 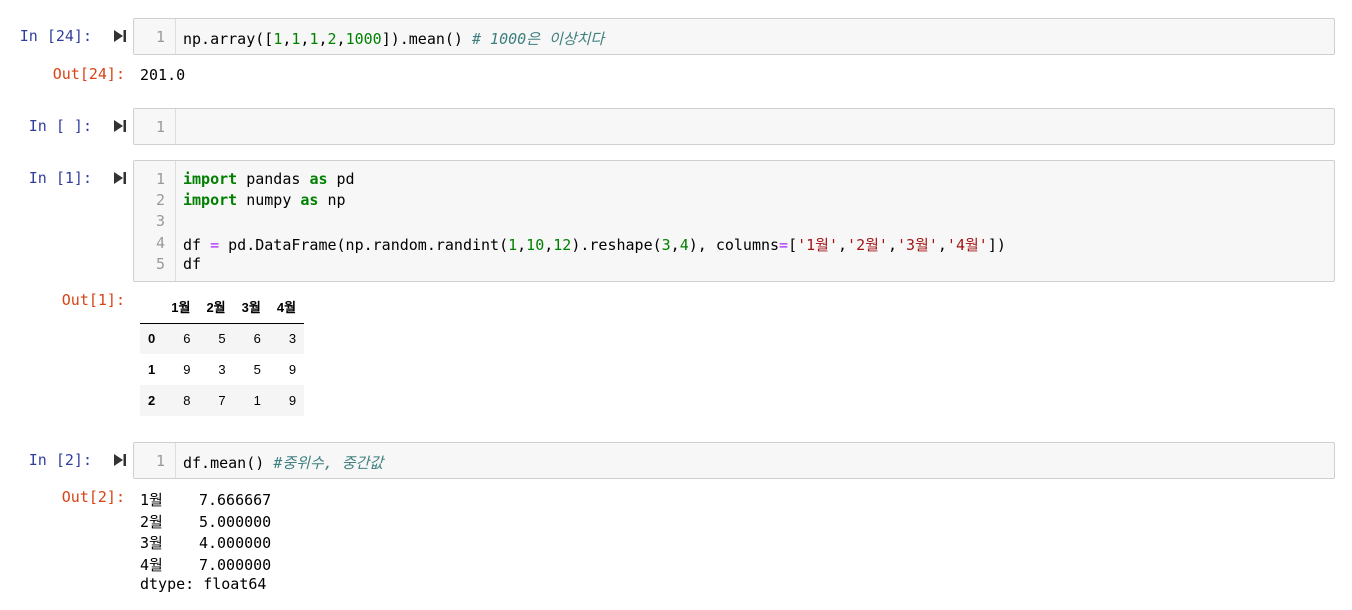 What do you see at coordinates (228, 463) in the screenshot?
I see `code-token: df.mean()` at bounding box center [228, 463].